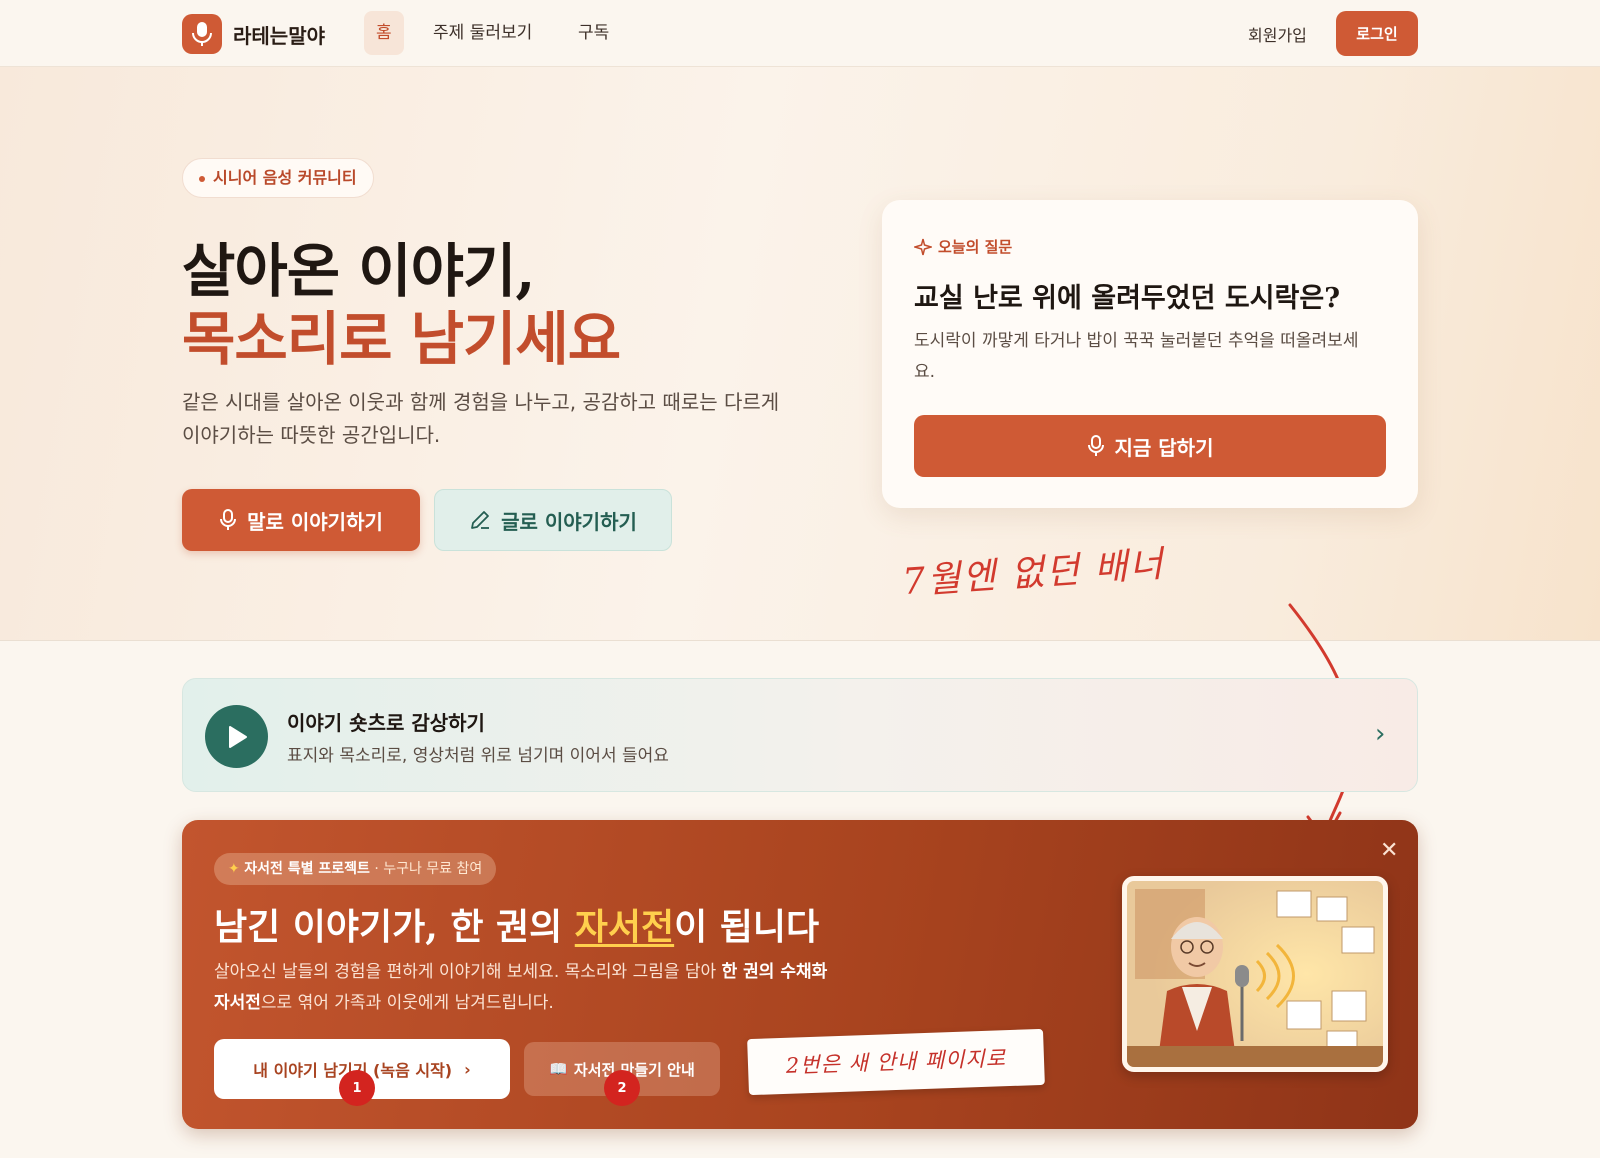 The height and width of the screenshot is (1158, 1600). Describe the element at coordinates (202, 34) in the screenshot. I see `microphone-logo-icon` at that location.